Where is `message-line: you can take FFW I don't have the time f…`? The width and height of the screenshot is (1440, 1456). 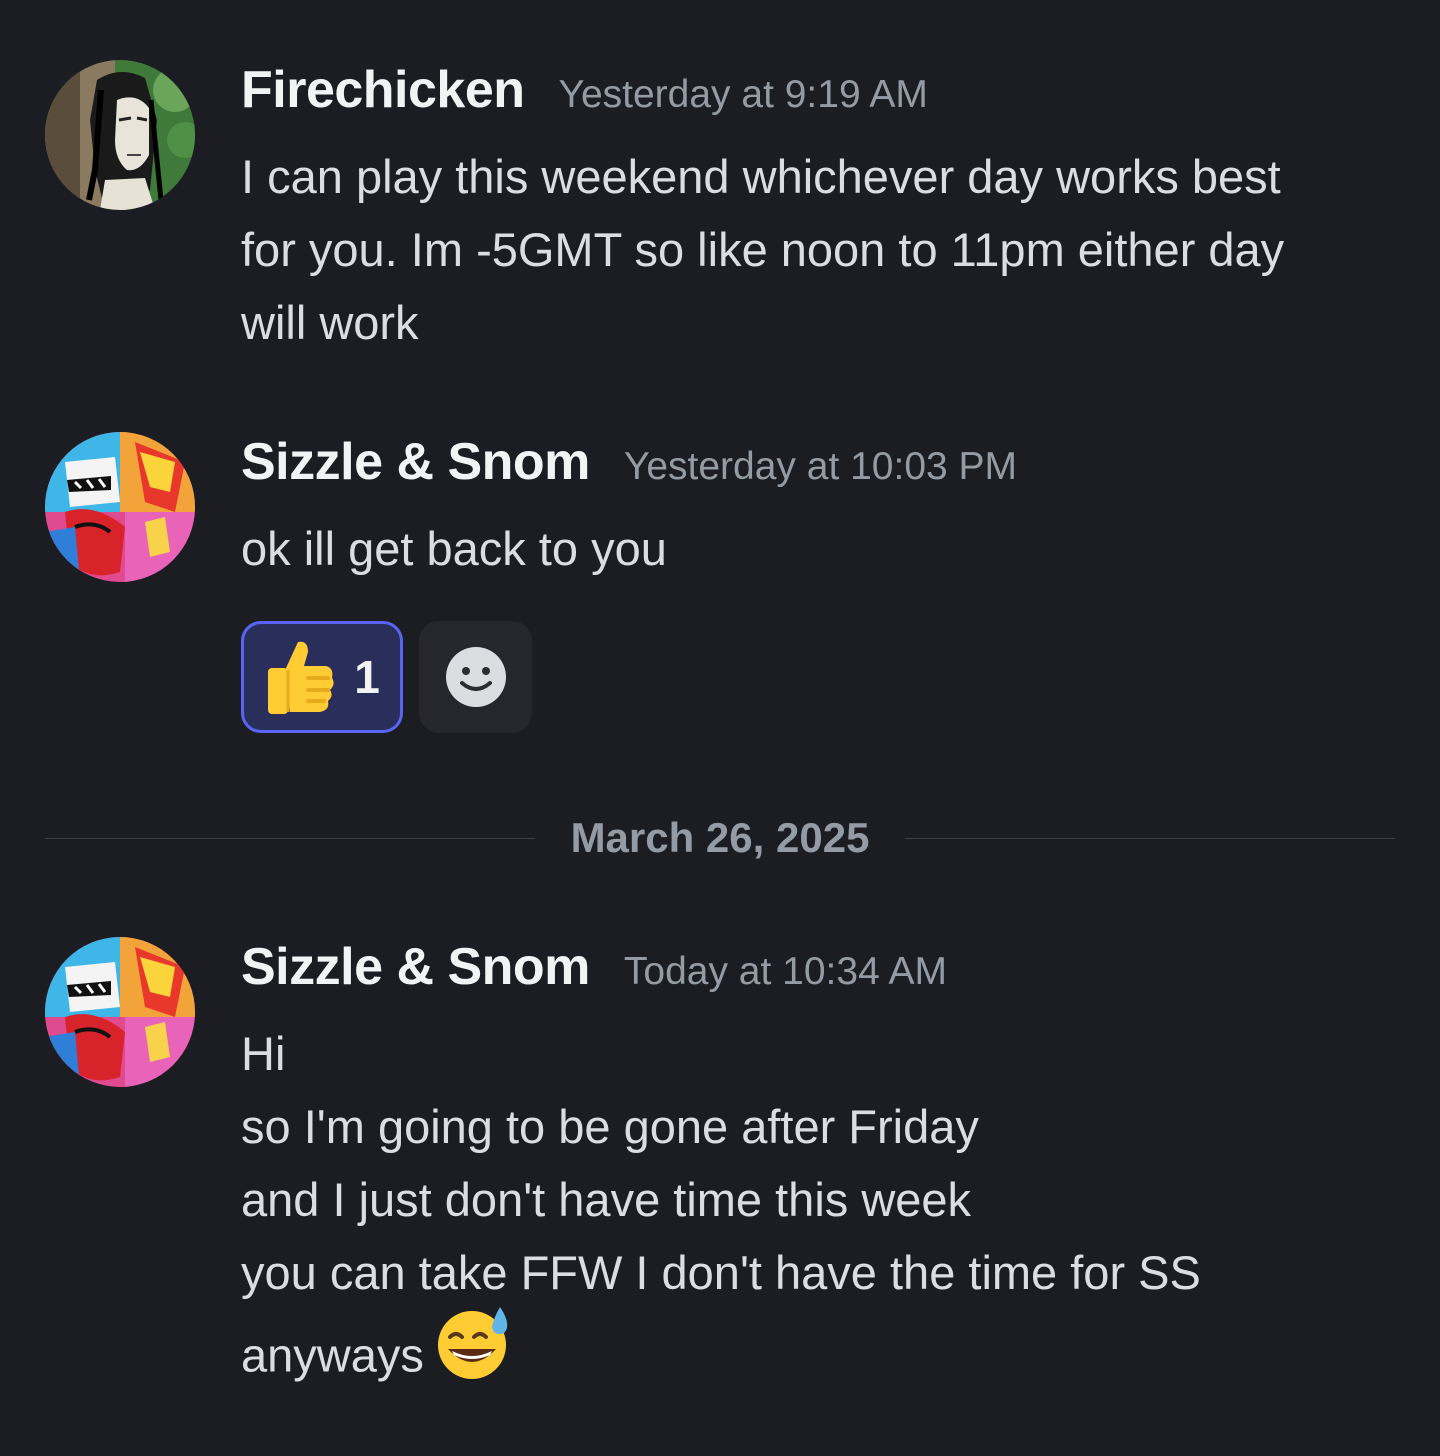
message-line: you can take FFW I don't have the time f… is located at coordinates (721, 1272).